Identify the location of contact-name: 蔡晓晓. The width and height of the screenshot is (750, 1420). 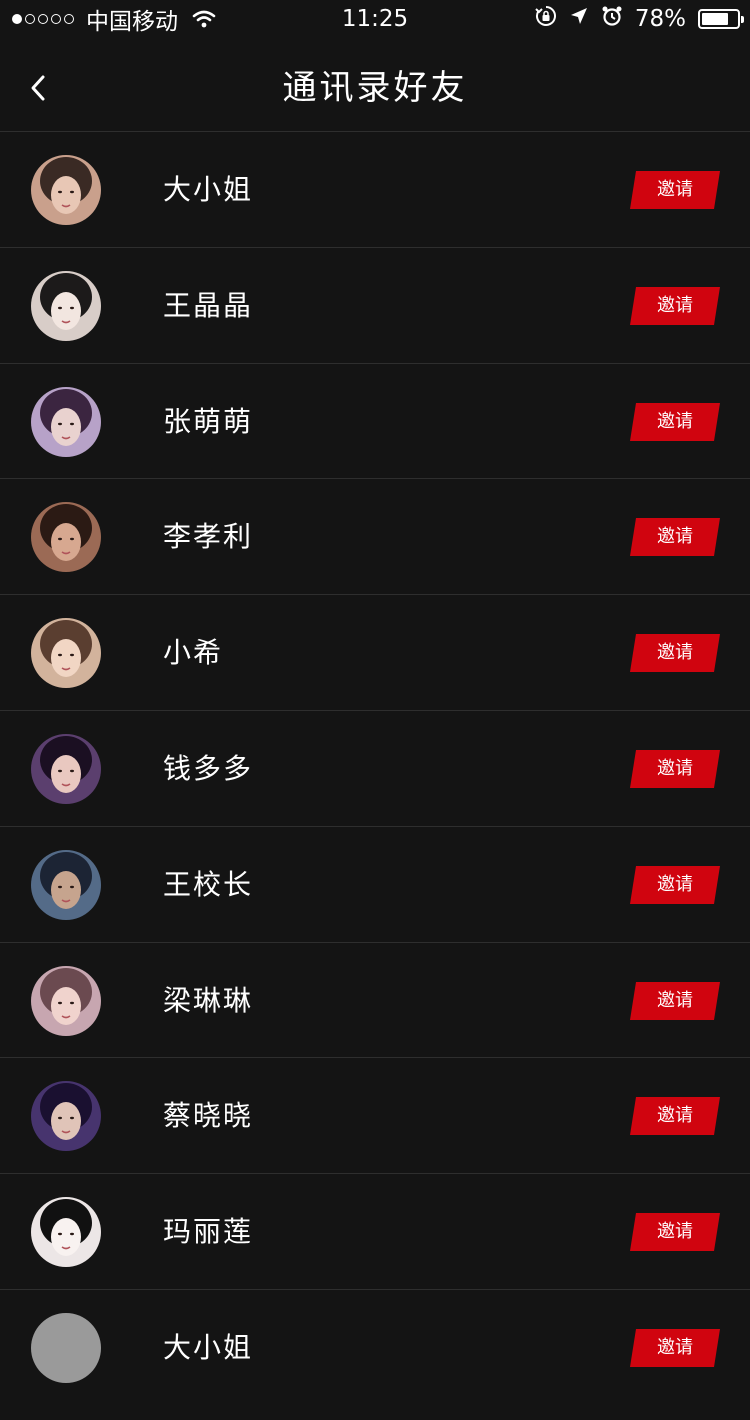
(208, 1116).